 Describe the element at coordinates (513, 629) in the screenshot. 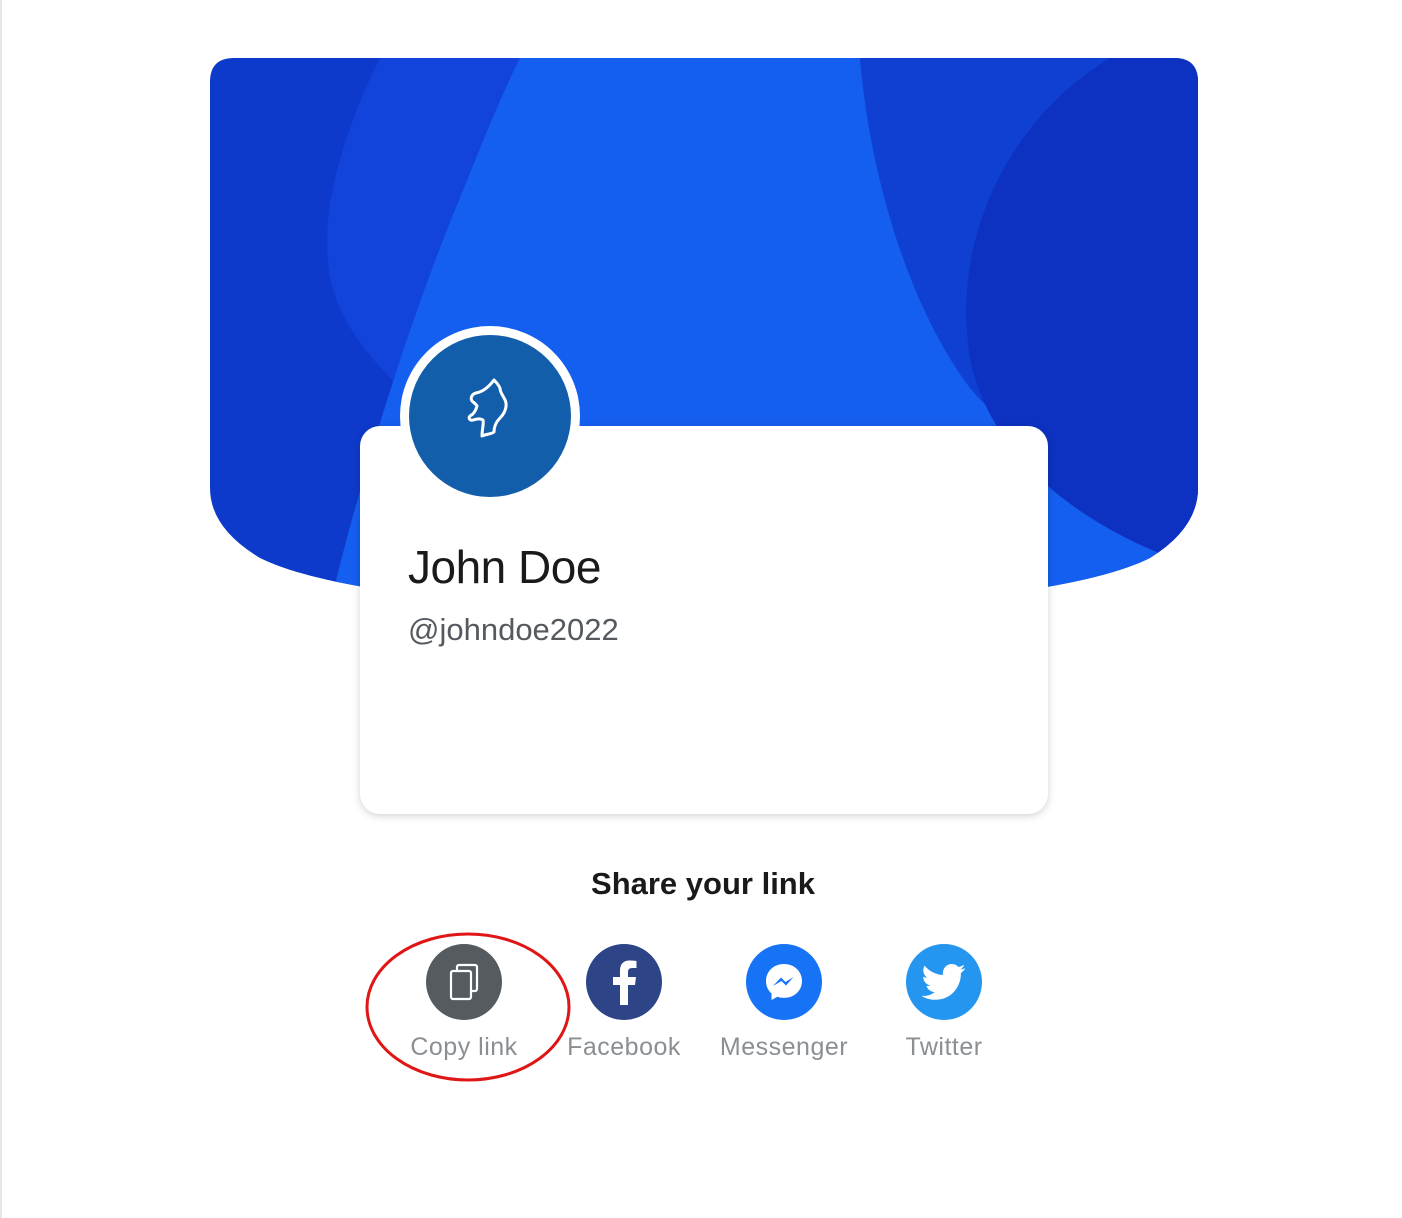

I see `profile-handle: @johndoe2022` at that location.